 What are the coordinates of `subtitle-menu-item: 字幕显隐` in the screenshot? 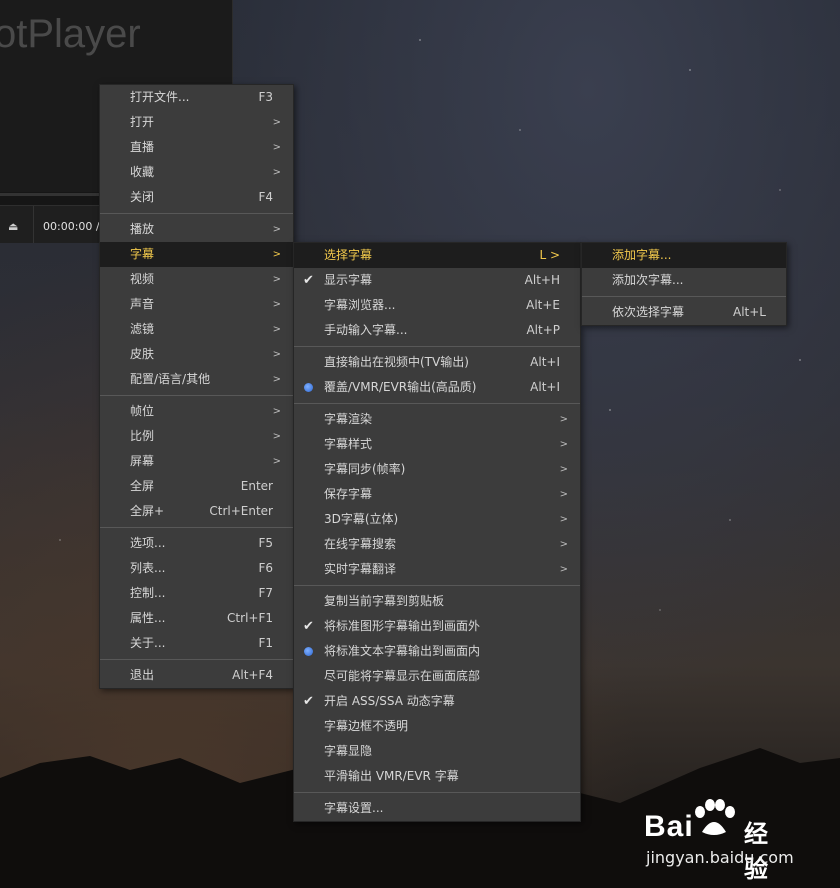 It's located at (437, 751).